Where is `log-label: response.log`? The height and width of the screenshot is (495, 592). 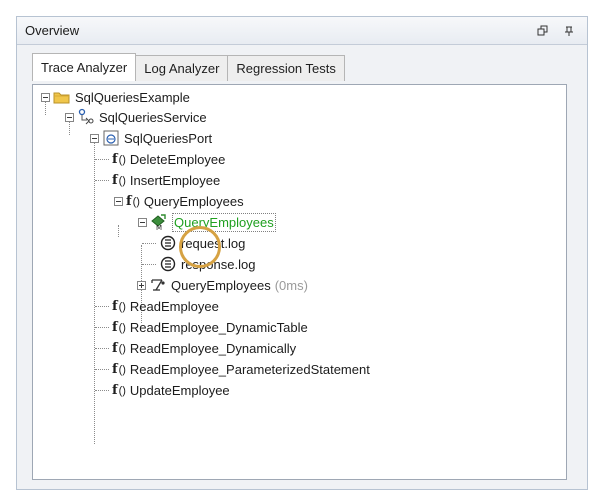
log-label: response.log is located at coordinates (218, 264).